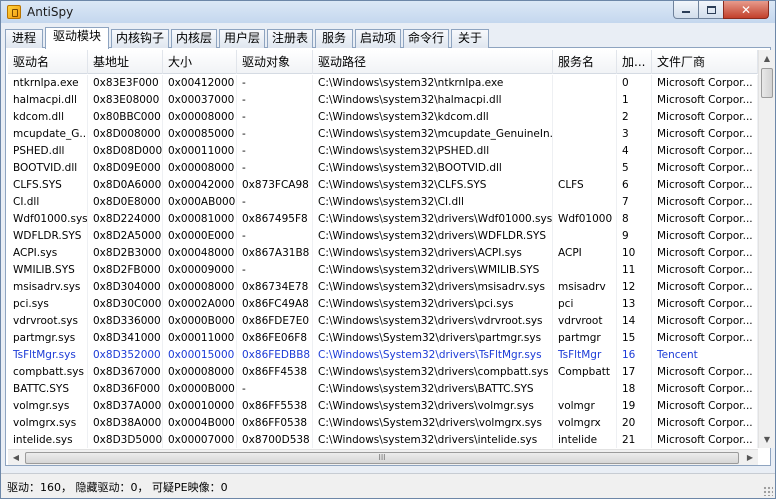 The image size is (776, 499). I want to click on cell-driver-object: 0x86FF4538, so click(275, 372).